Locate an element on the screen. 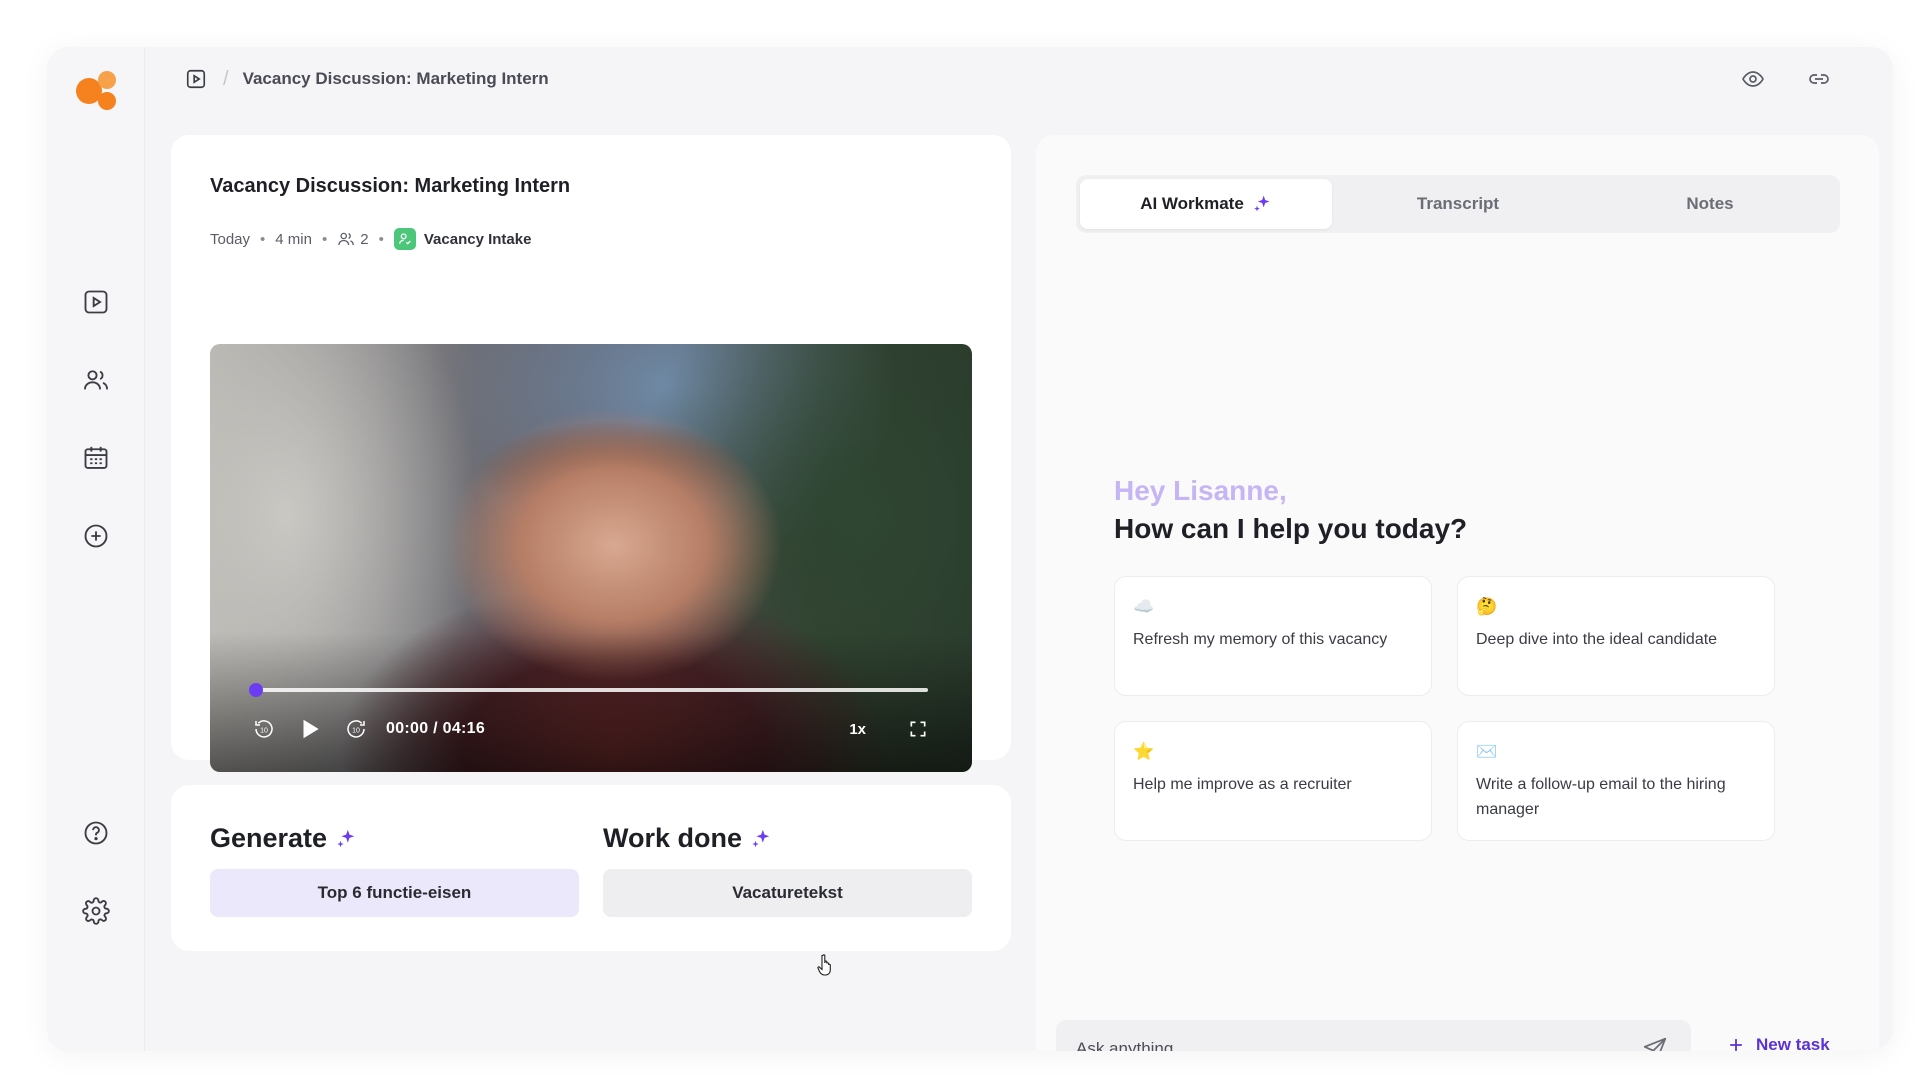  tab-label: AI Workmate is located at coordinates (1192, 203).